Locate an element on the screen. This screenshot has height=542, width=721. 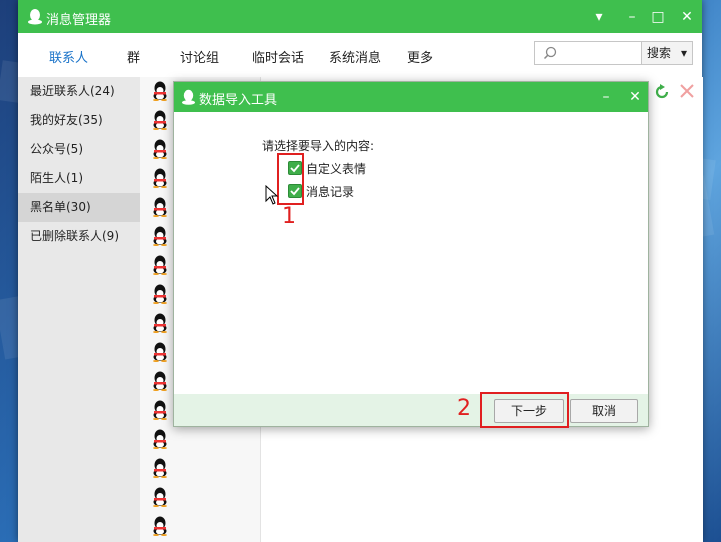
chevron-down-icon: ▾ is located at coordinates (684, 53).